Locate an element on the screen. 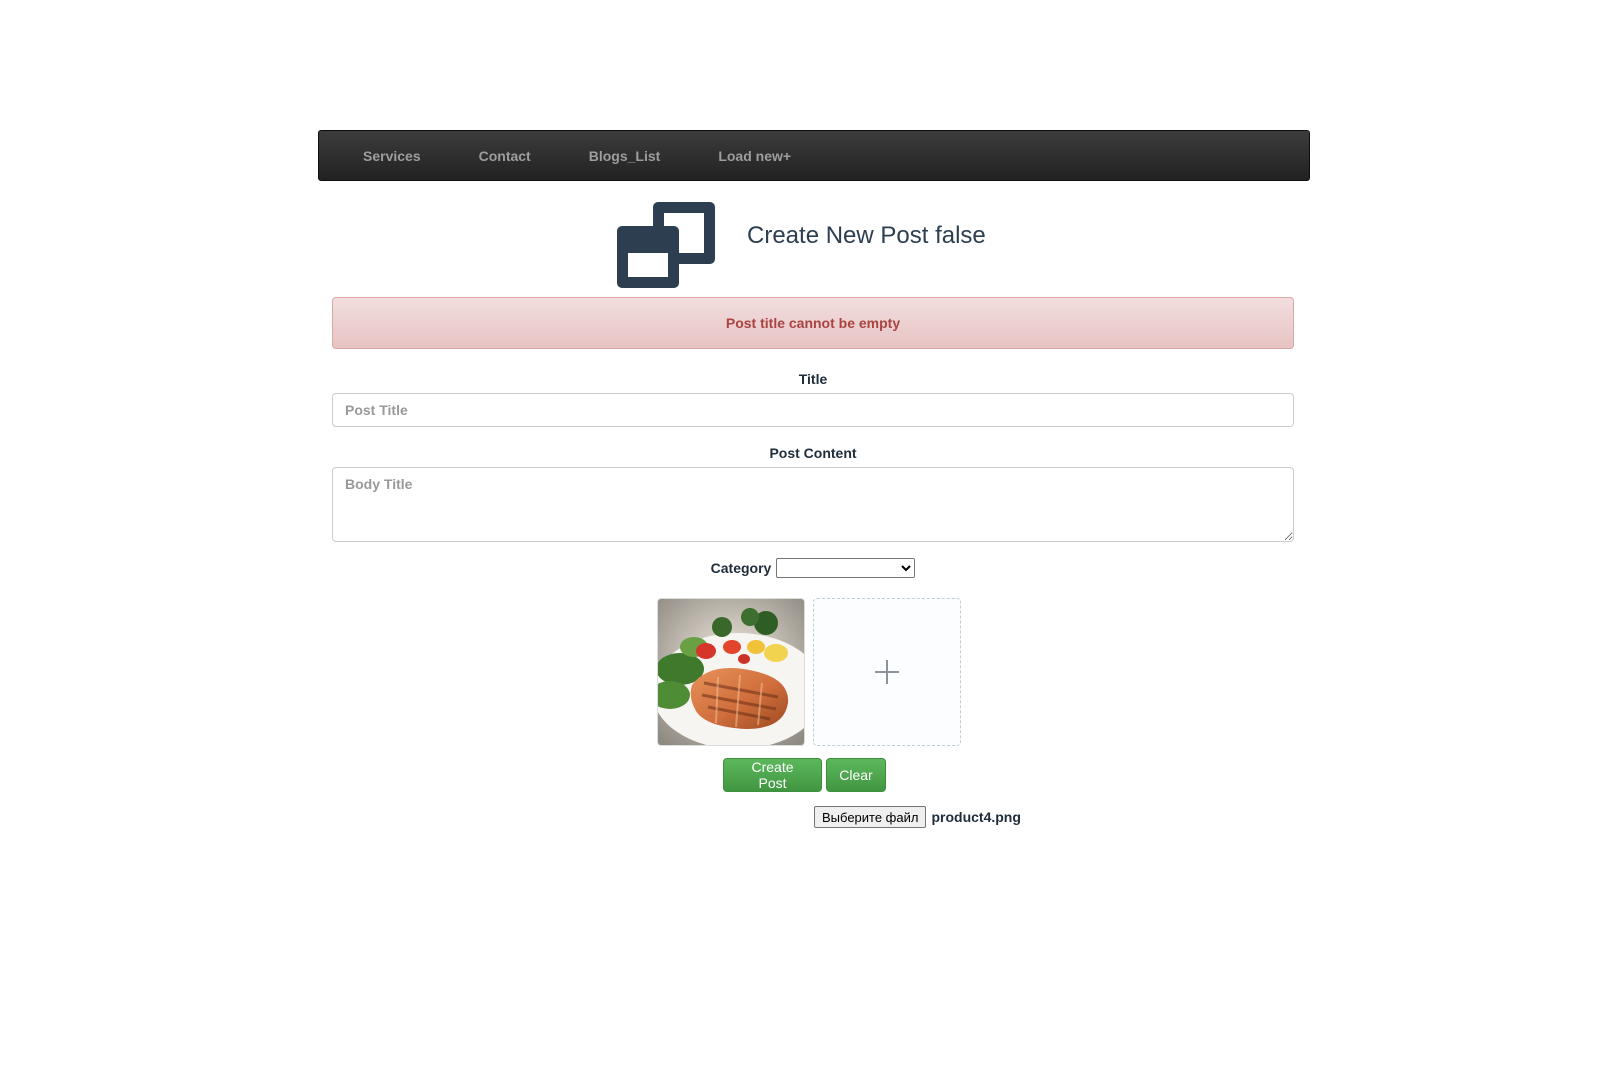  error-alert-message: Post title cannot be empty is located at coordinates (813, 323).